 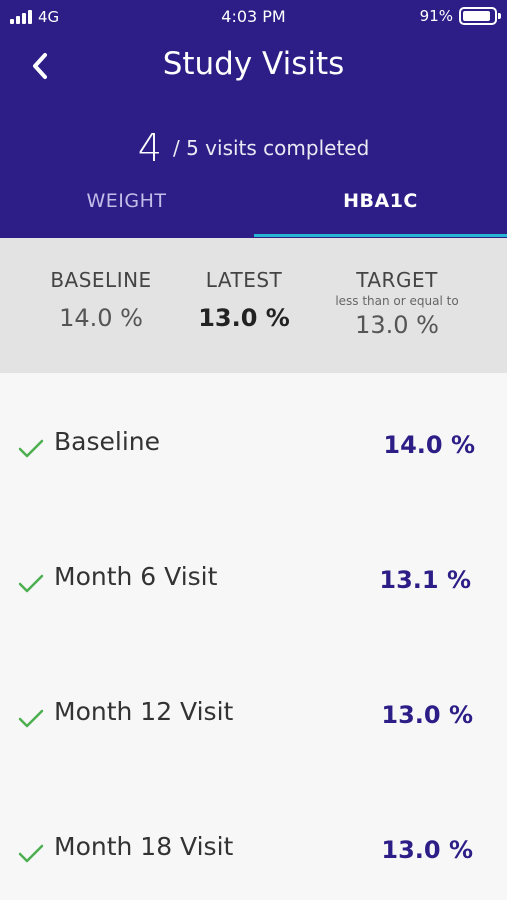 What do you see at coordinates (244, 300) in the screenshot?
I see `summary-latest: LATEST 13.0 %` at bounding box center [244, 300].